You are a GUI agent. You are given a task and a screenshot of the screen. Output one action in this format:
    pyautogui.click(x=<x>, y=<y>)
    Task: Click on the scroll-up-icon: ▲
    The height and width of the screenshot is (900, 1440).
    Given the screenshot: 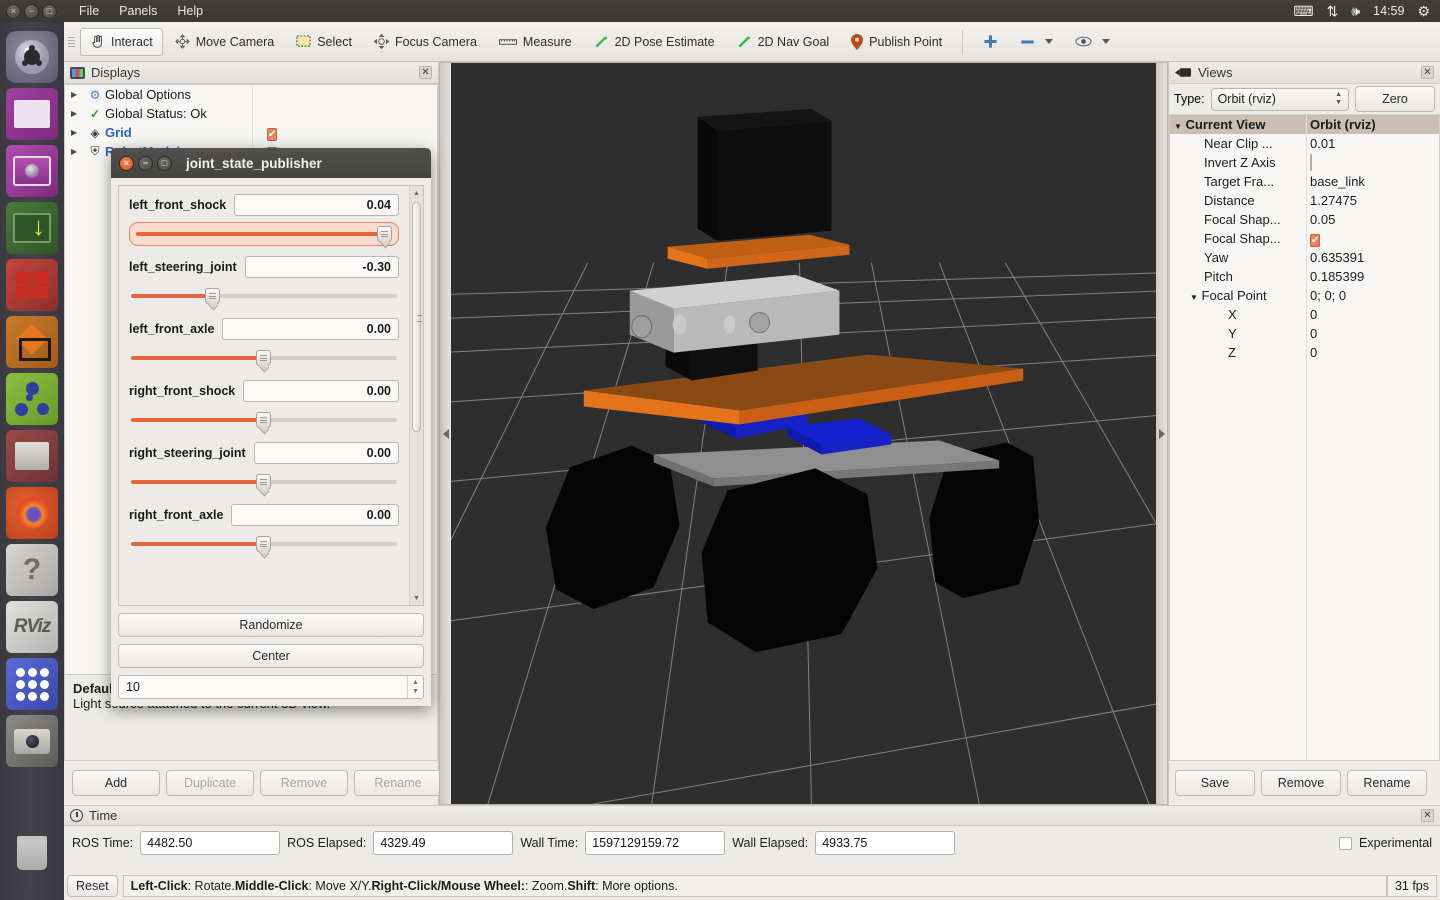 What is the action you would take?
    pyautogui.click(x=416, y=193)
    